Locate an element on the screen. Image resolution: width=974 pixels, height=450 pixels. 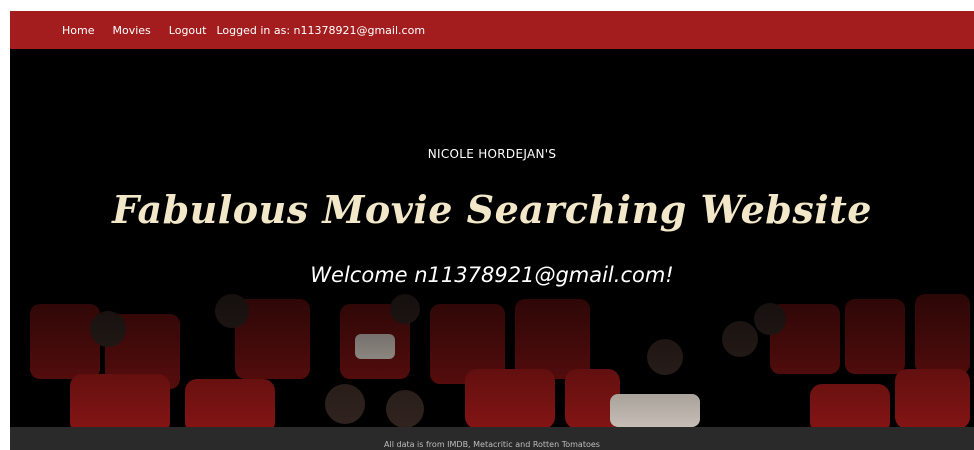
nav-logout-link: Logout is located at coordinates (188, 30).